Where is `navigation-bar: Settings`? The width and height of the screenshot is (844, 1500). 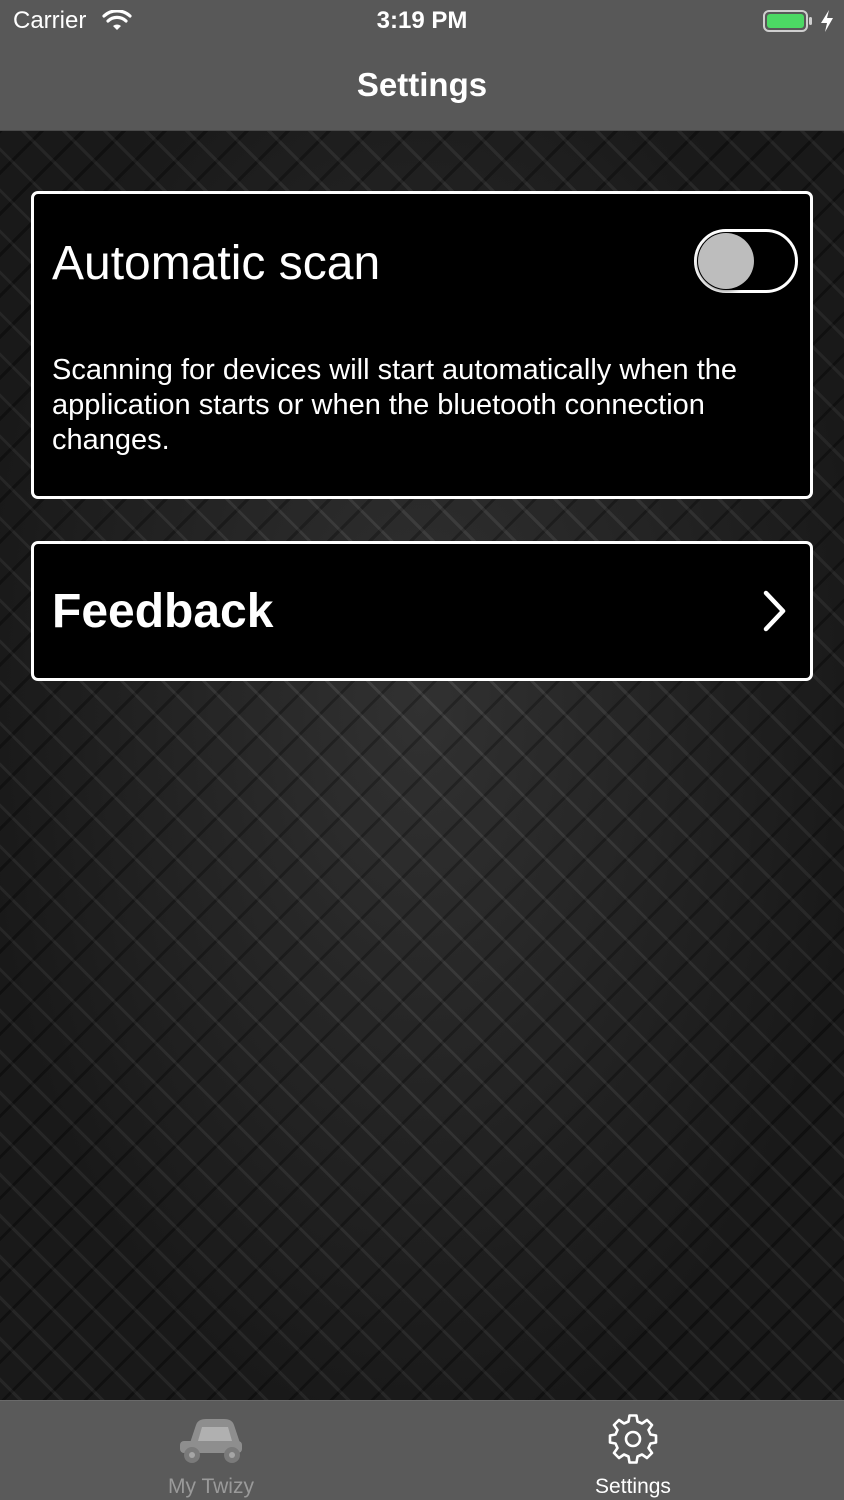 navigation-bar: Settings is located at coordinates (422, 86).